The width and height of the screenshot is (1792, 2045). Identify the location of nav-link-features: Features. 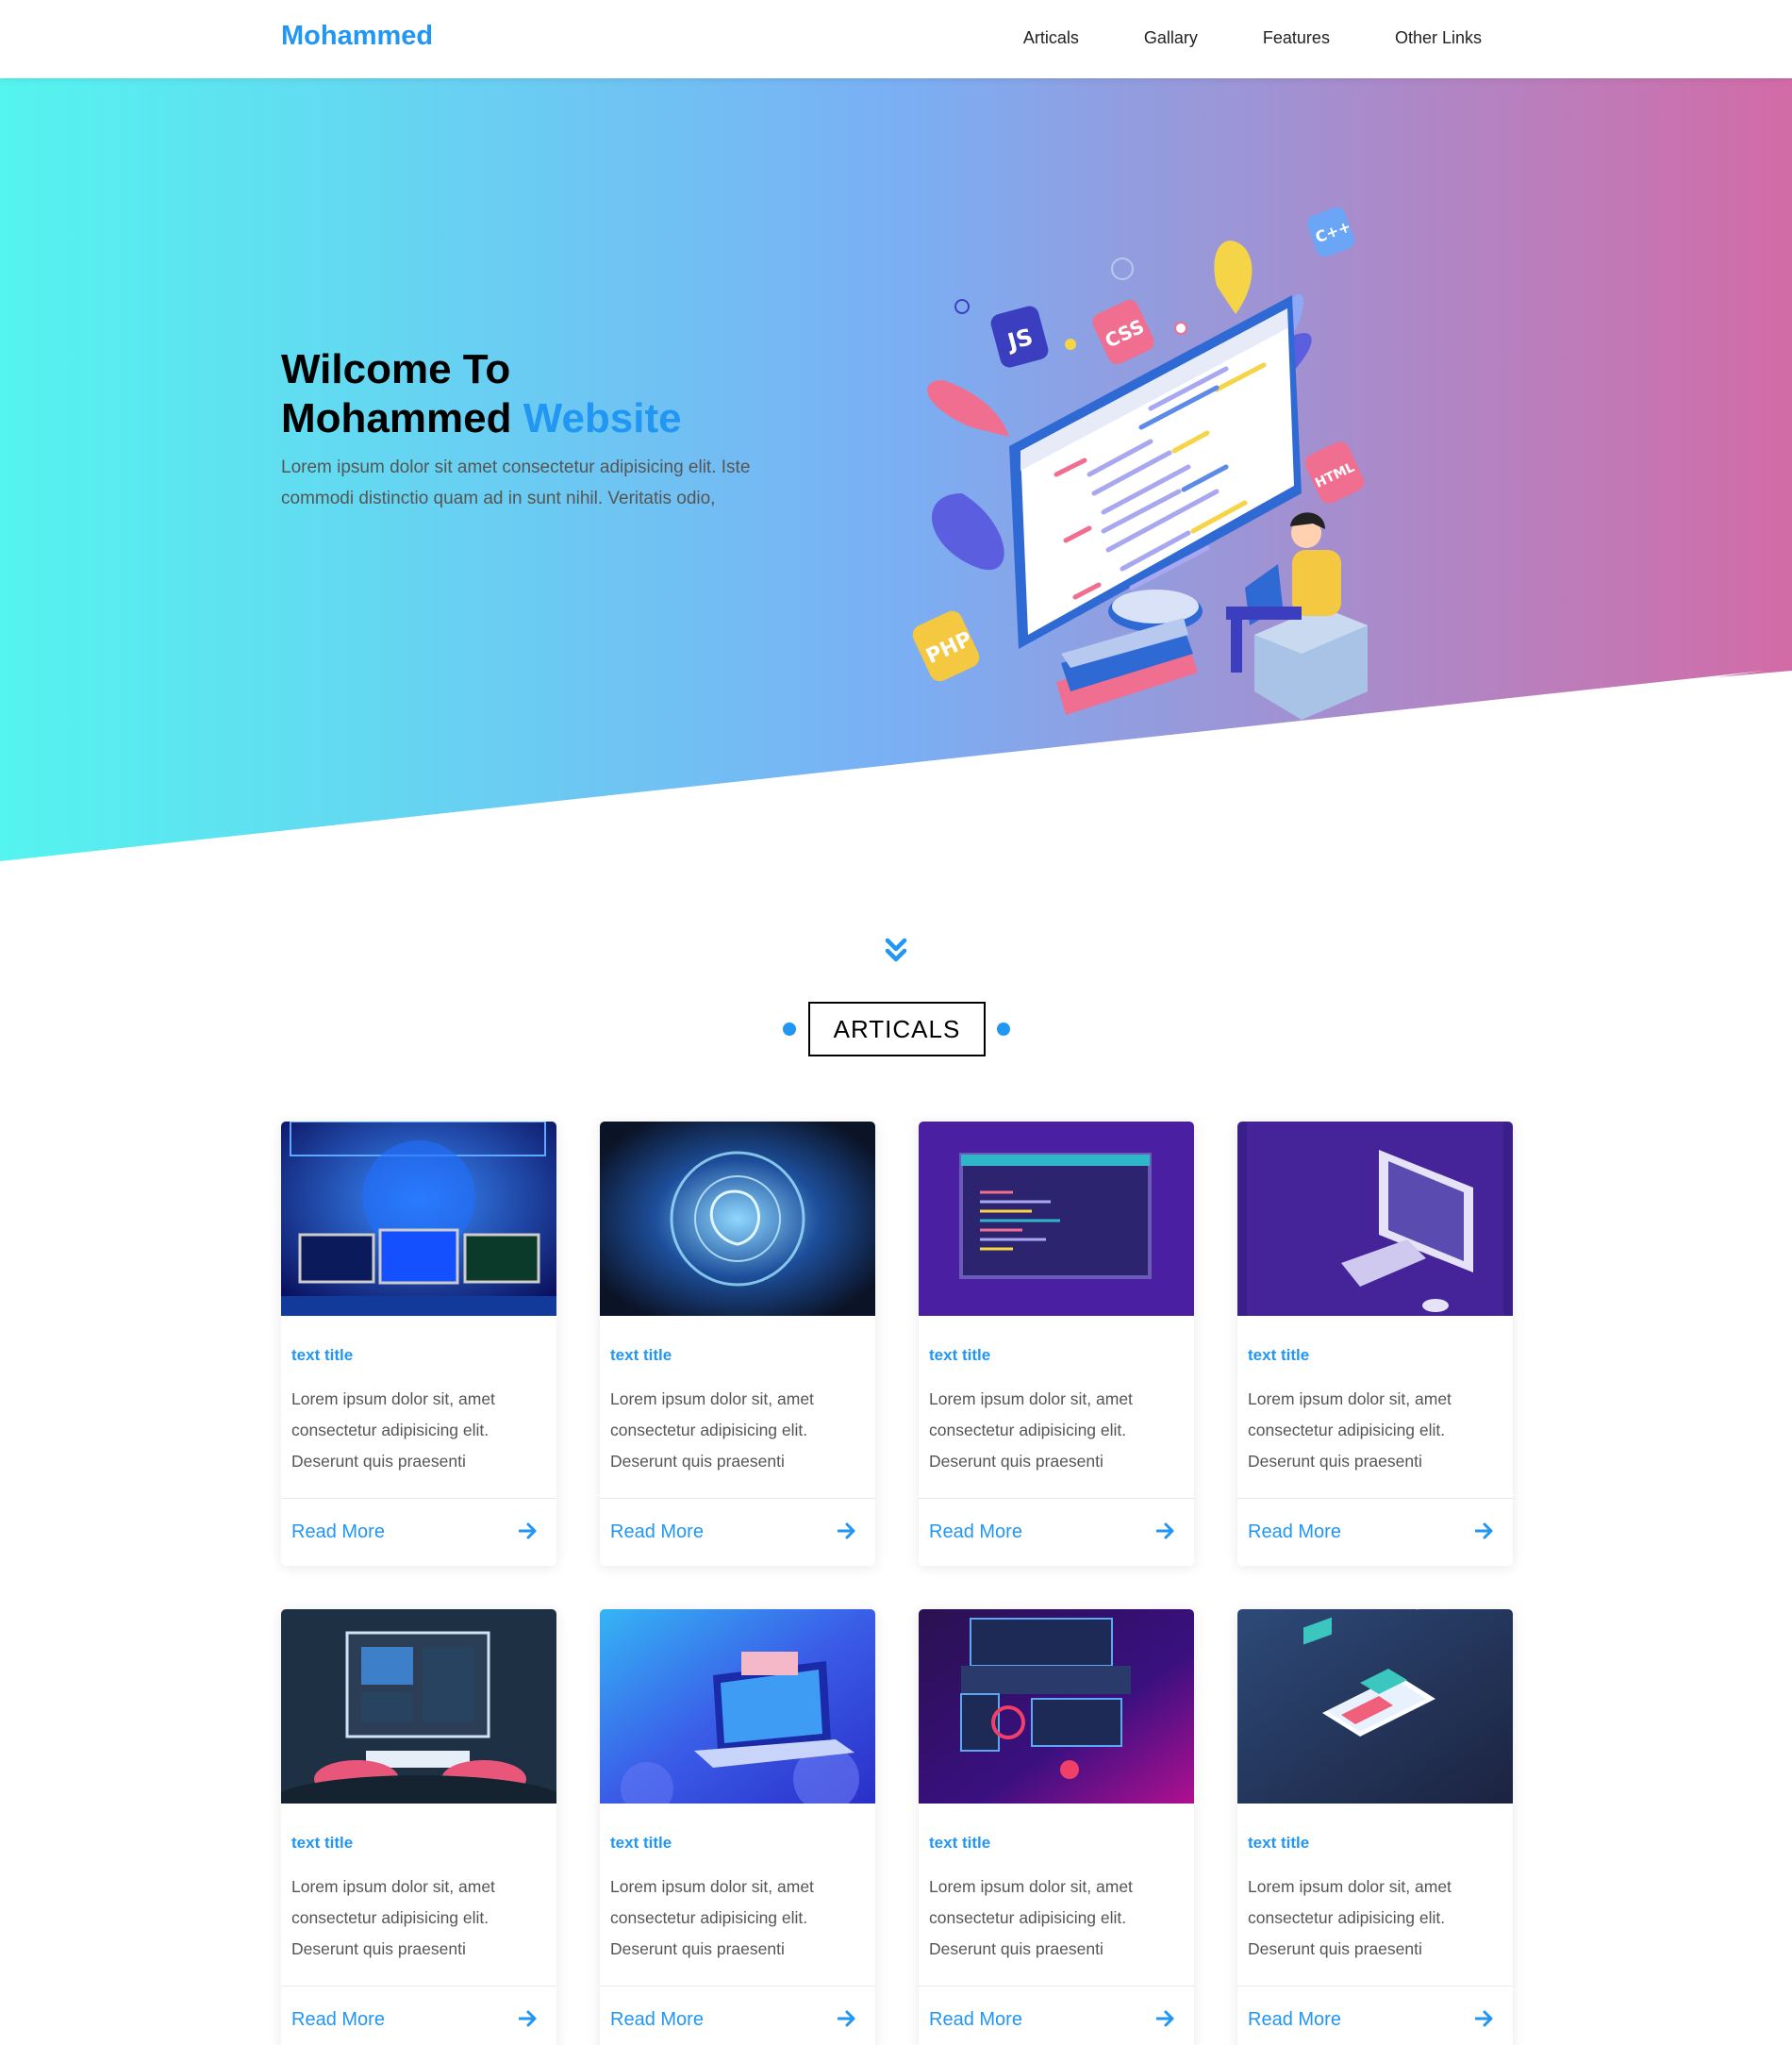
(1297, 38).